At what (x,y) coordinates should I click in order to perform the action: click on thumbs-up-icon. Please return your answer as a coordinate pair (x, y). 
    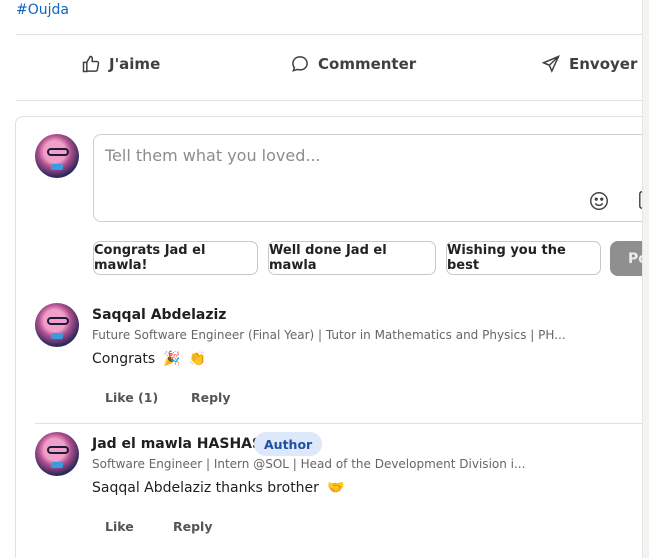
    Looking at the image, I should click on (91, 64).